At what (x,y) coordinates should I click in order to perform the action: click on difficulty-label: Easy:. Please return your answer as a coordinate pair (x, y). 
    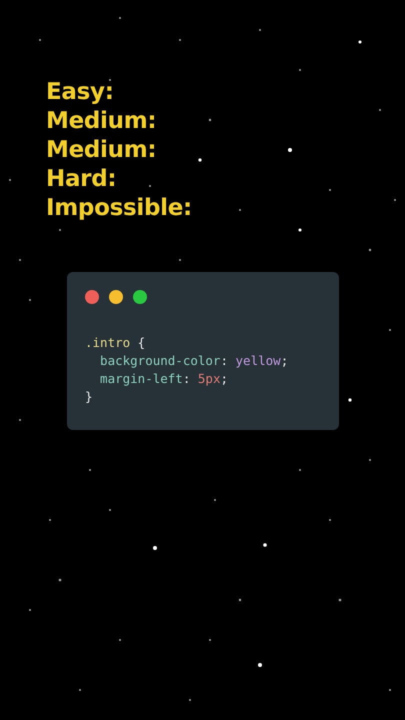
    Looking at the image, I should click on (80, 92).